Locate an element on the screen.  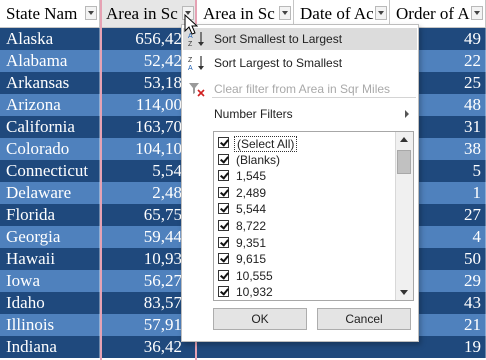
state-name-cell: Arizona is located at coordinates (50, 105).